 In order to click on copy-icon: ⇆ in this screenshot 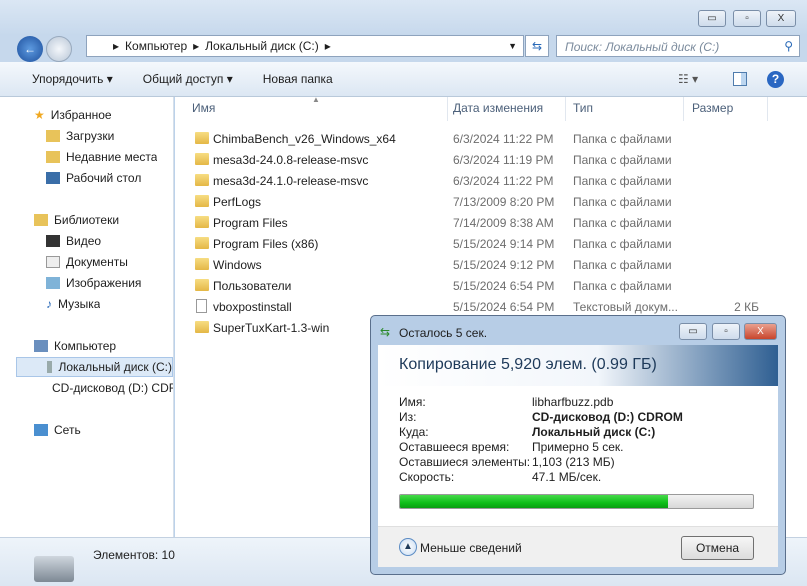, I will do `click(385, 332)`.